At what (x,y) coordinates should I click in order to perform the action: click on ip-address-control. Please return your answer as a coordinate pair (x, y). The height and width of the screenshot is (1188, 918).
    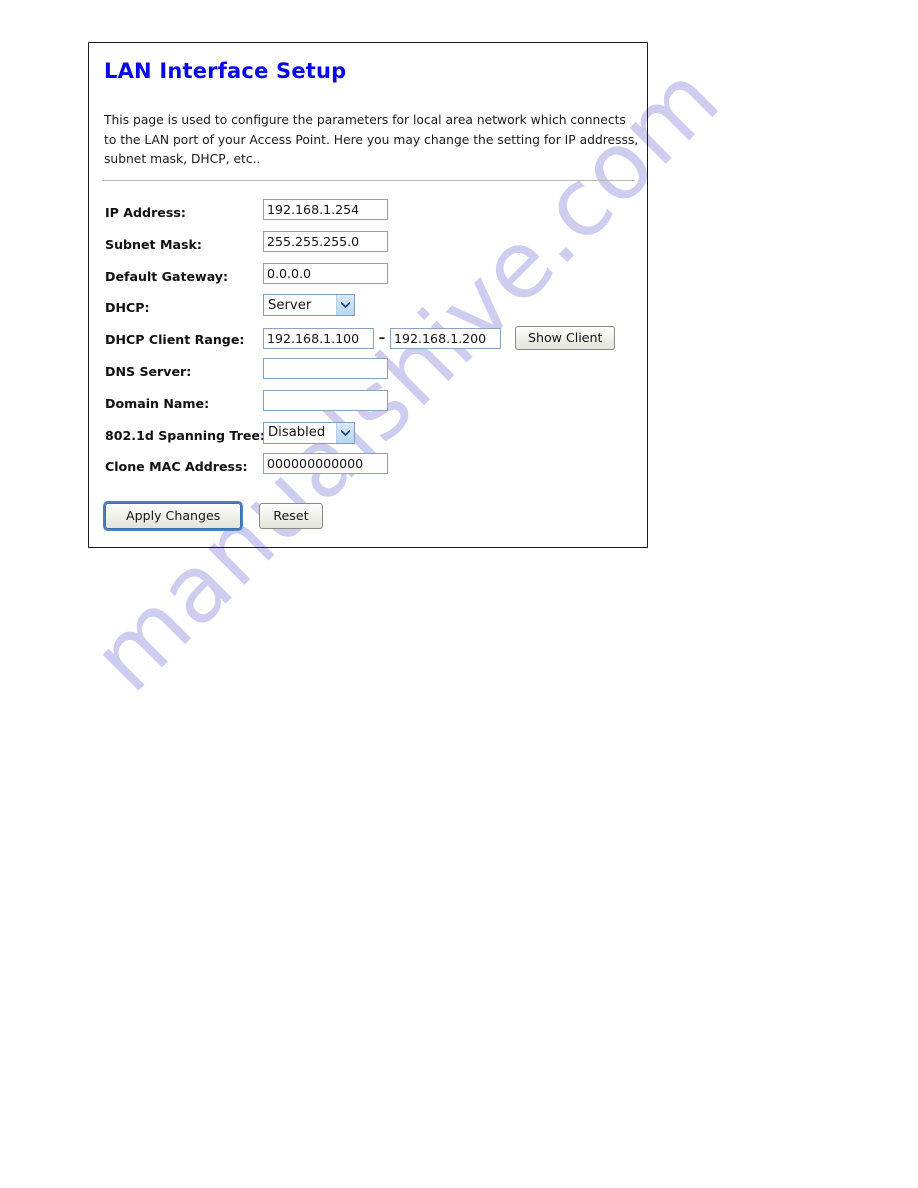
    Looking at the image, I should click on (325, 209).